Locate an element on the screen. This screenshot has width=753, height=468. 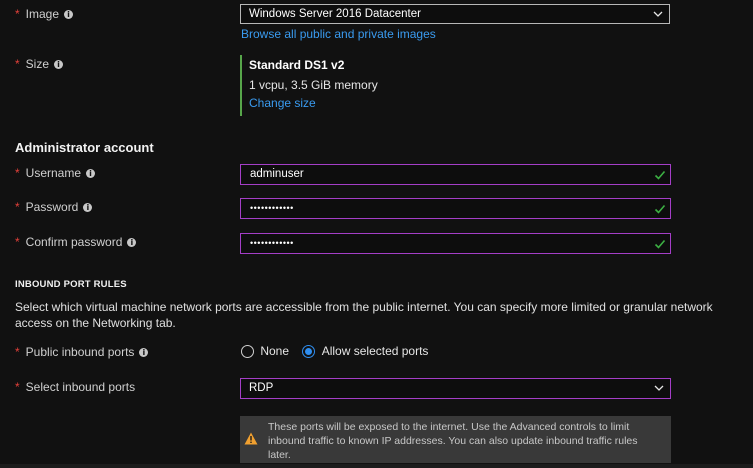
public-ports-label: Public inbound ports is located at coordinates (80, 352).